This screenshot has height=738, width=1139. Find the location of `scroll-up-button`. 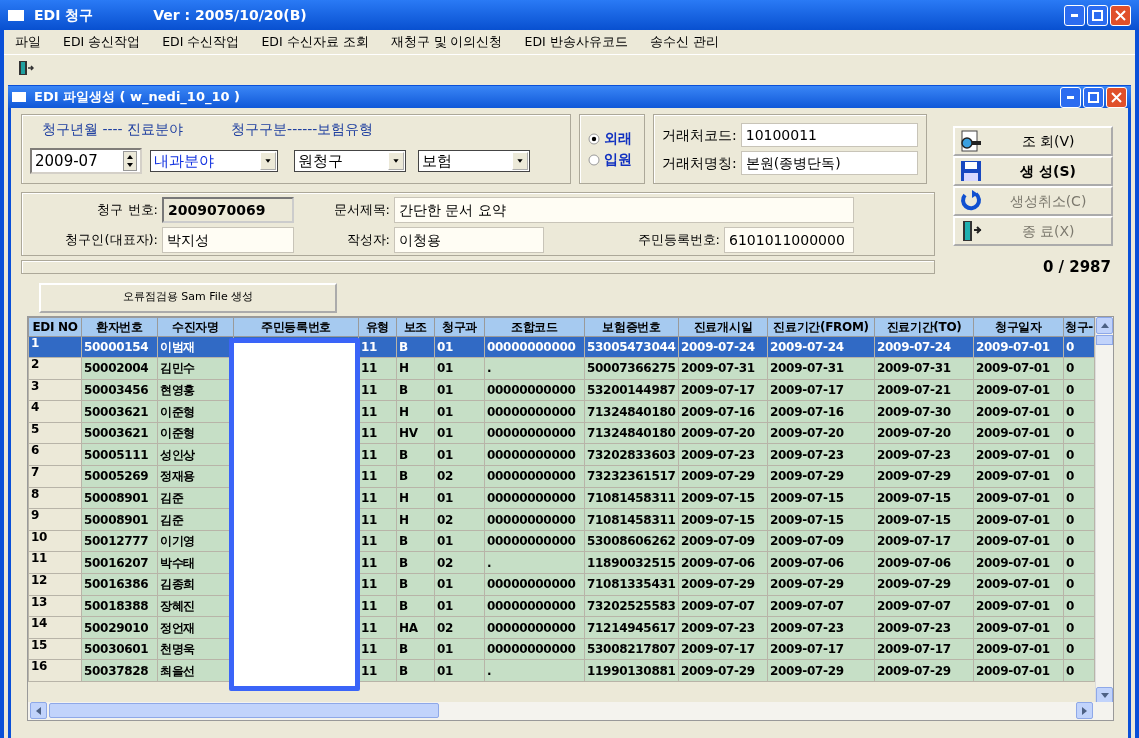

scroll-up-button is located at coordinates (1104, 325).